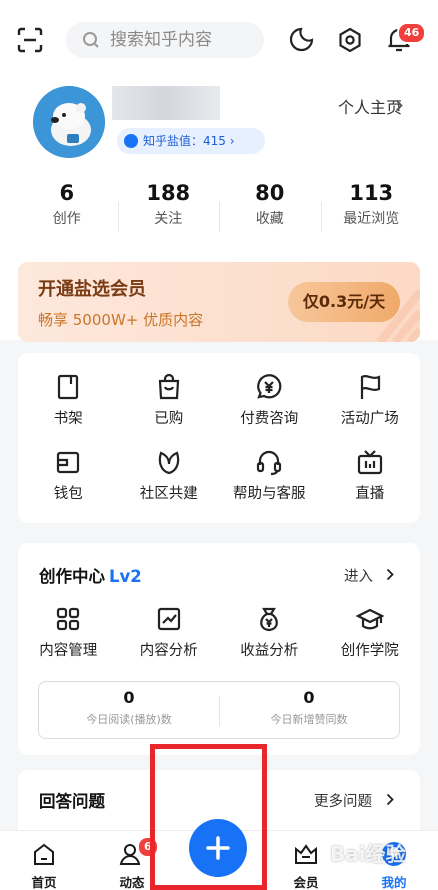 The width and height of the screenshot is (438, 890). I want to click on salt-value-chip: 知乎盐值：415 ›, so click(191, 141).